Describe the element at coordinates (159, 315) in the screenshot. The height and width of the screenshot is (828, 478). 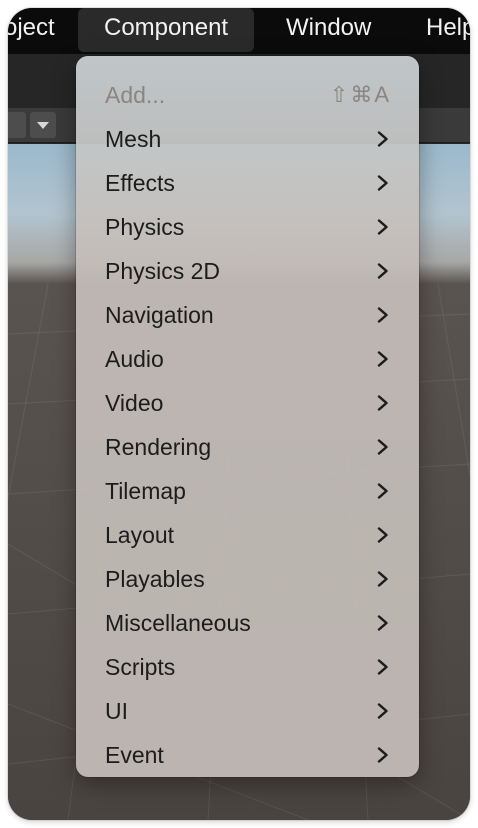
I see `menu-item-label: Navigation` at that location.